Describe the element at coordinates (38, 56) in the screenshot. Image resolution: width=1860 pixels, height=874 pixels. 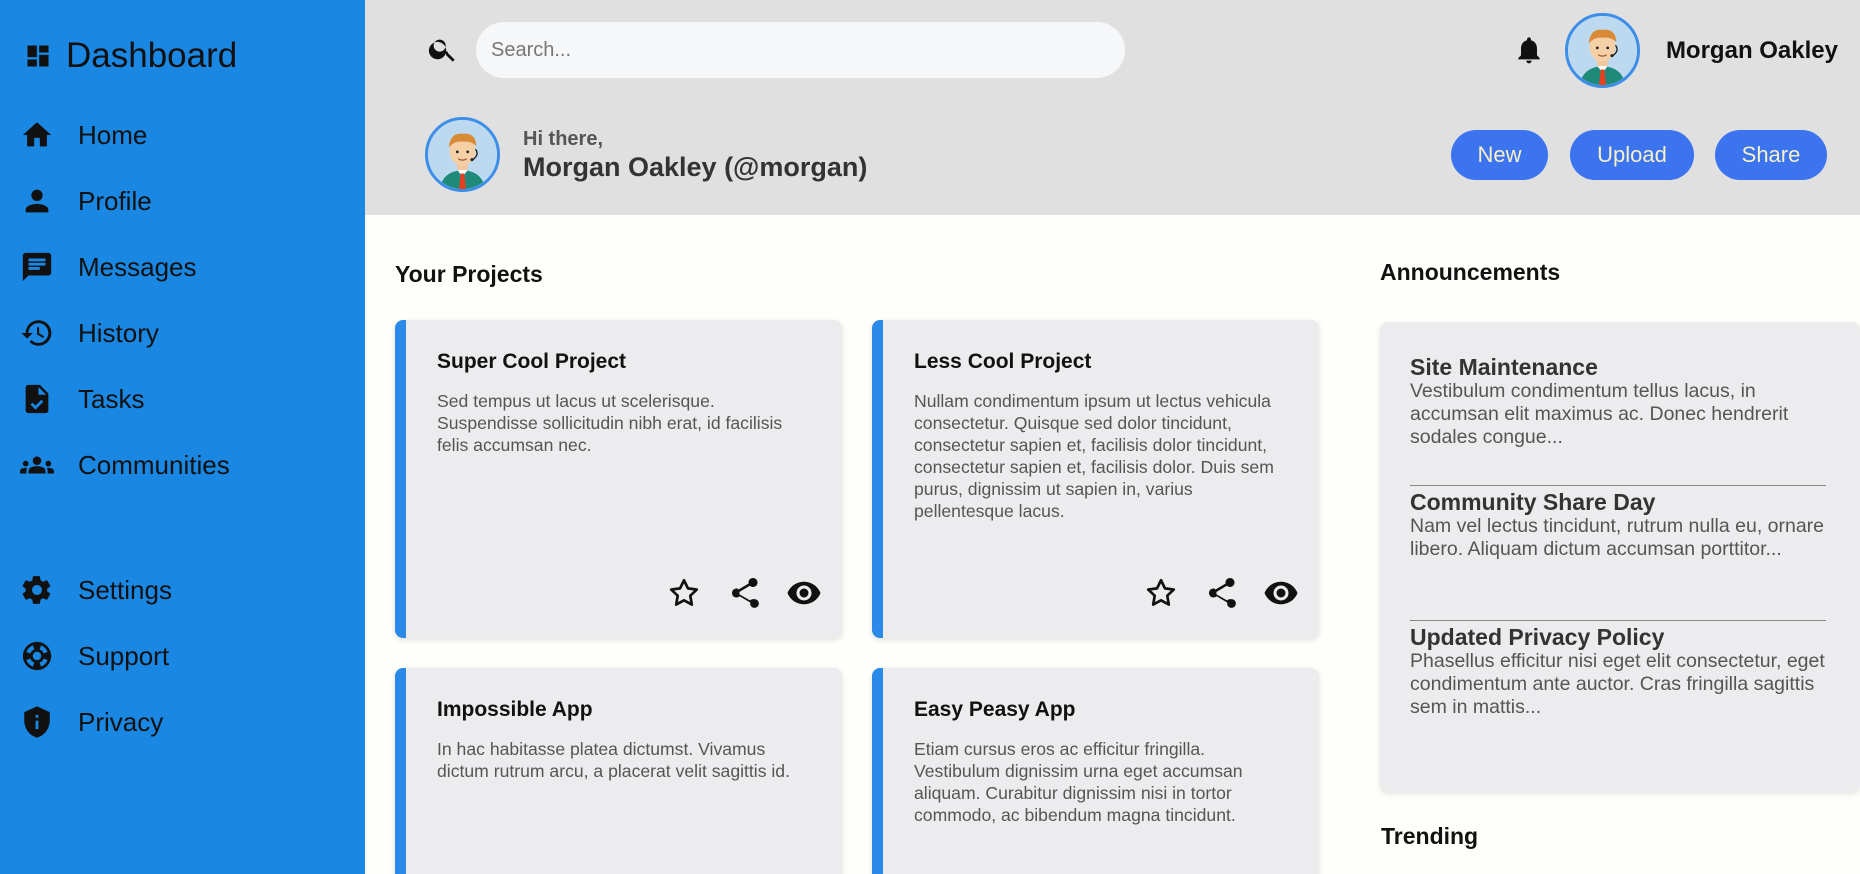
I see `dashboard-icon` at that location.